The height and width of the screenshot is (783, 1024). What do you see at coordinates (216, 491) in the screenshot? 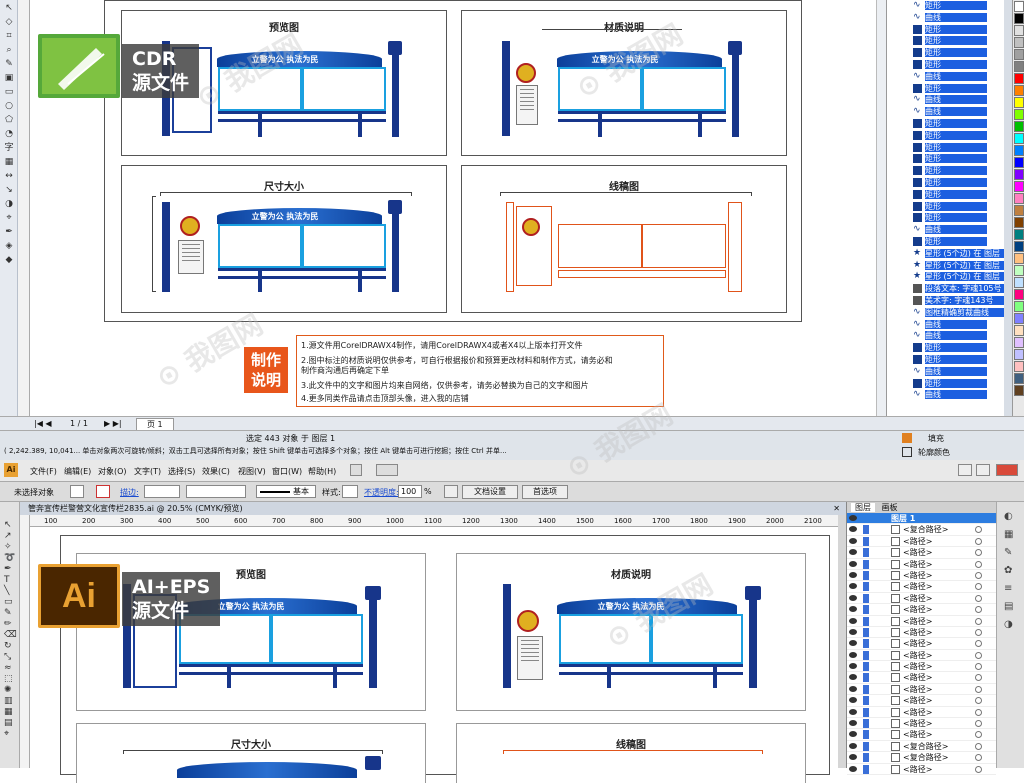
I see `variable-width-select` at bounding box center [216, 491].